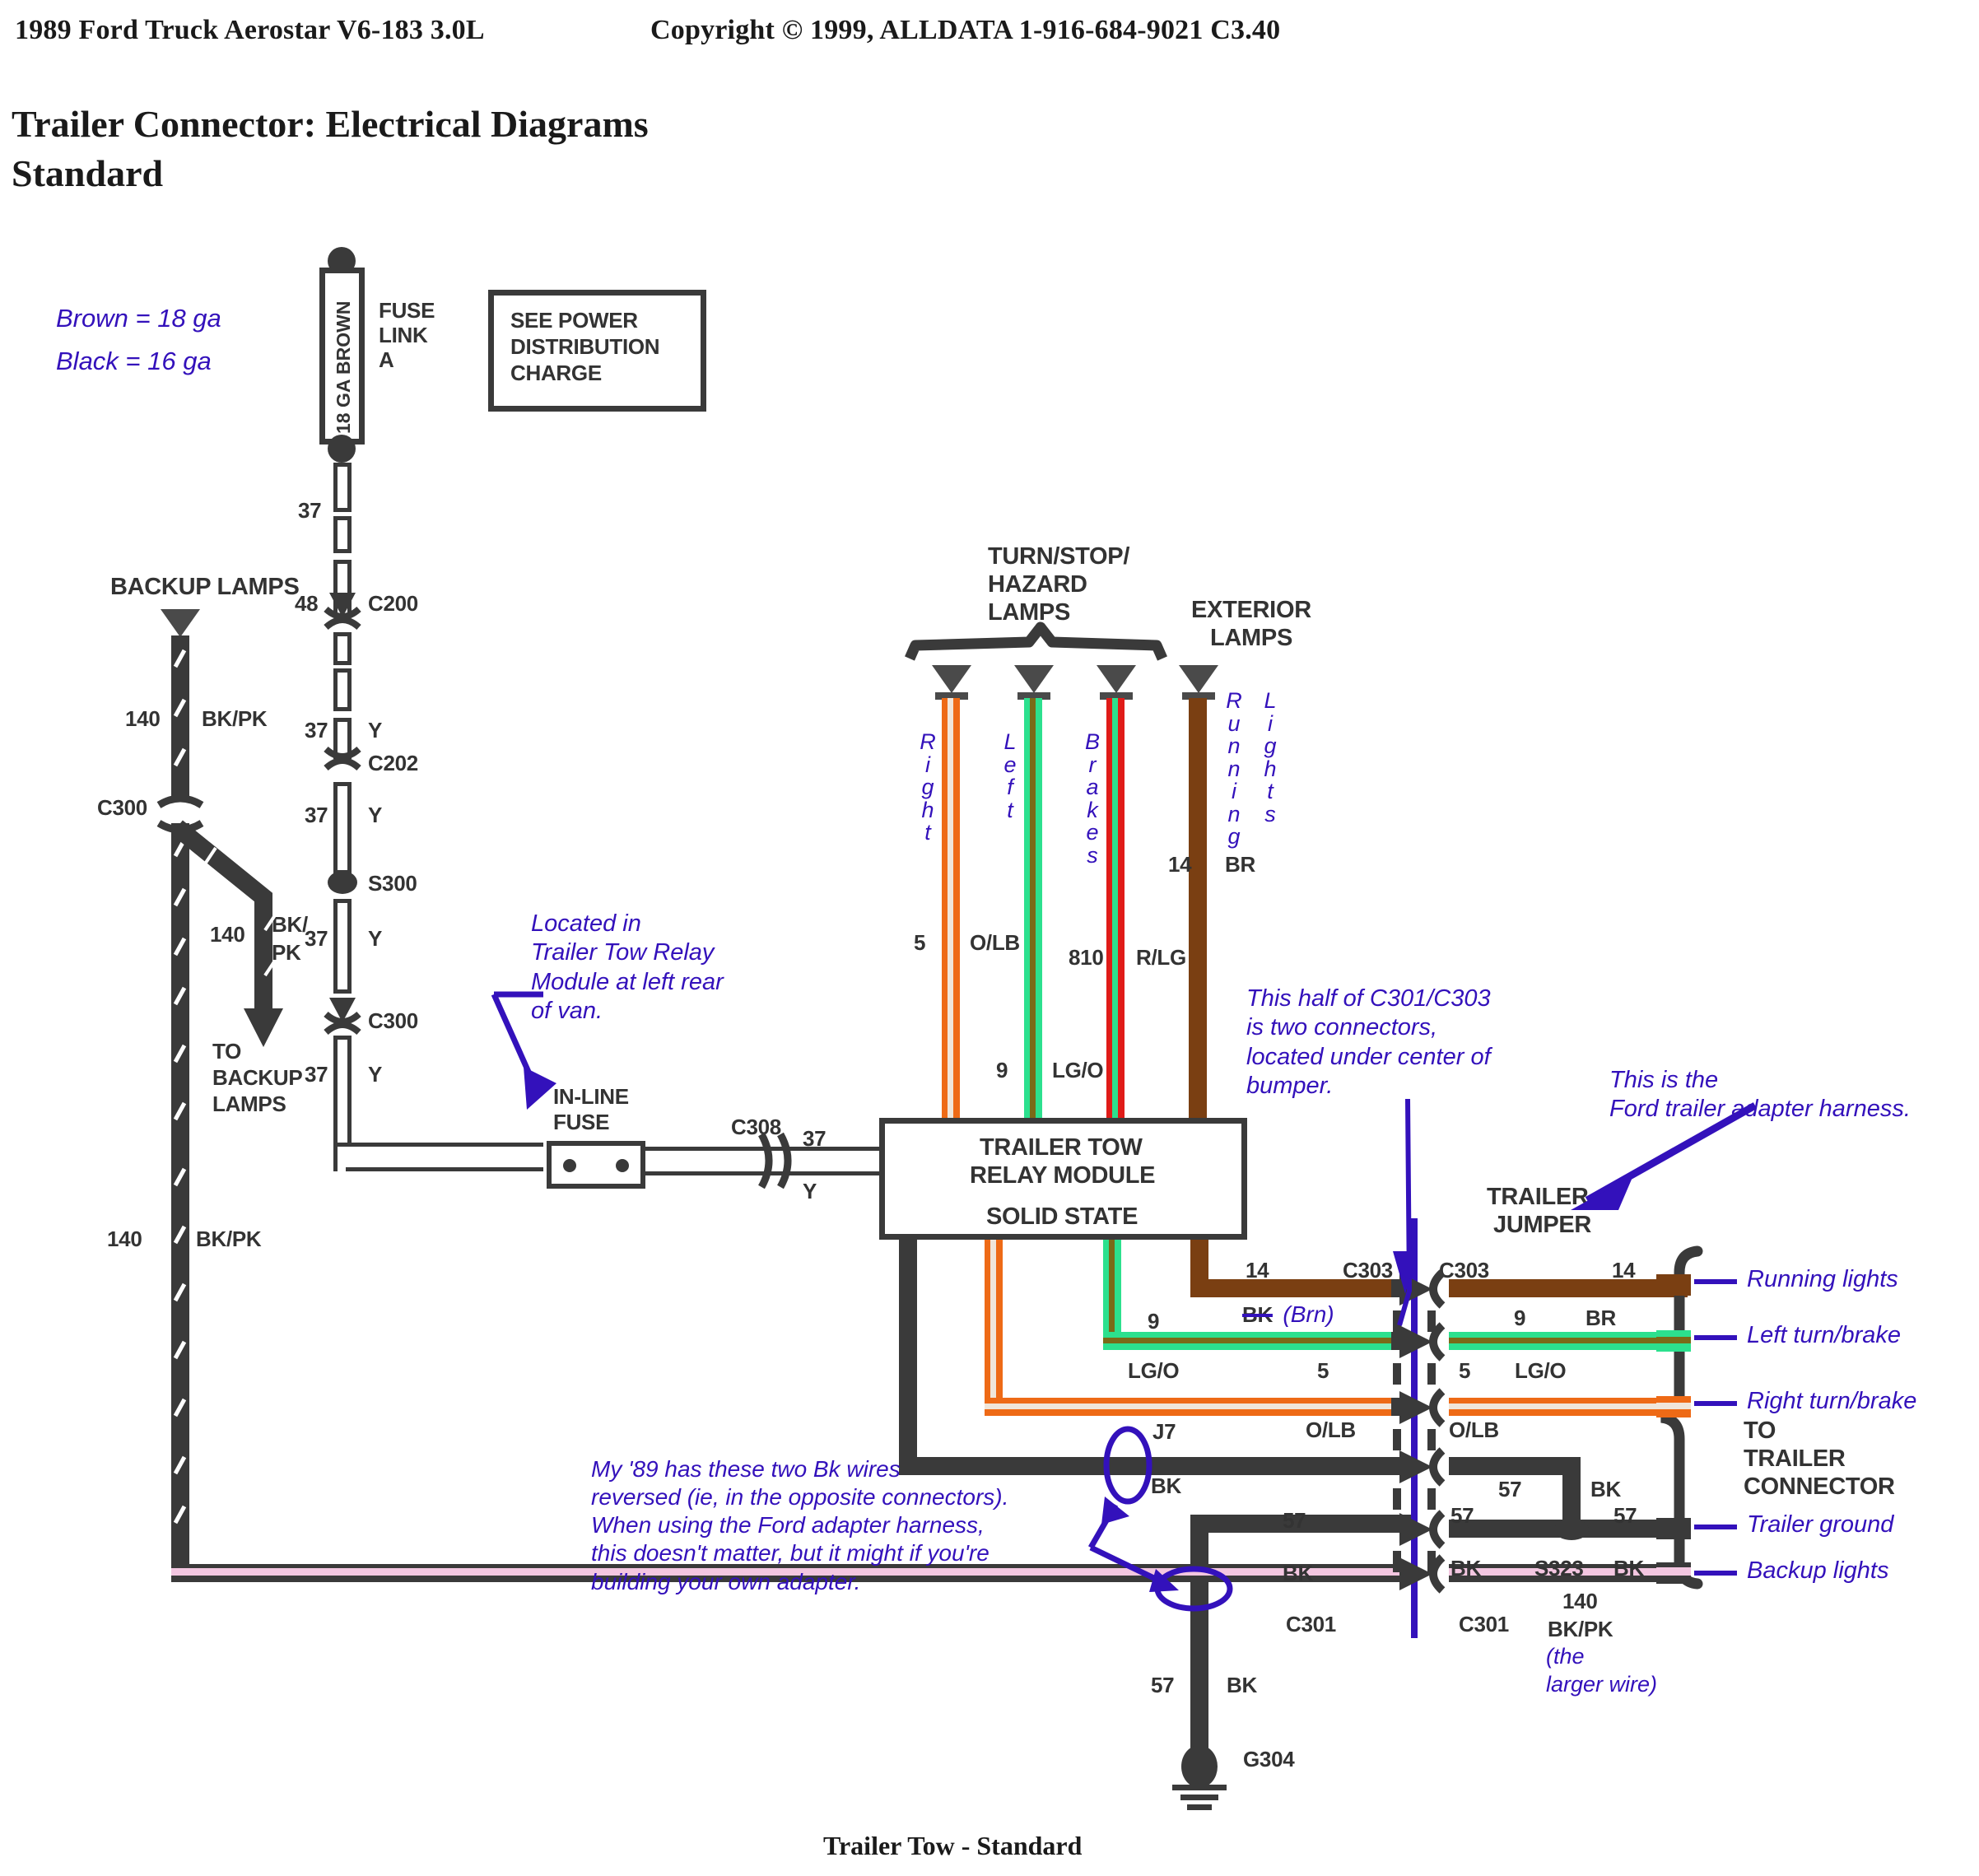  Describe the element at coordinates (134, 361) in the screenshot. I see `gauge-legend-black: Black = 16 ga` at that location.